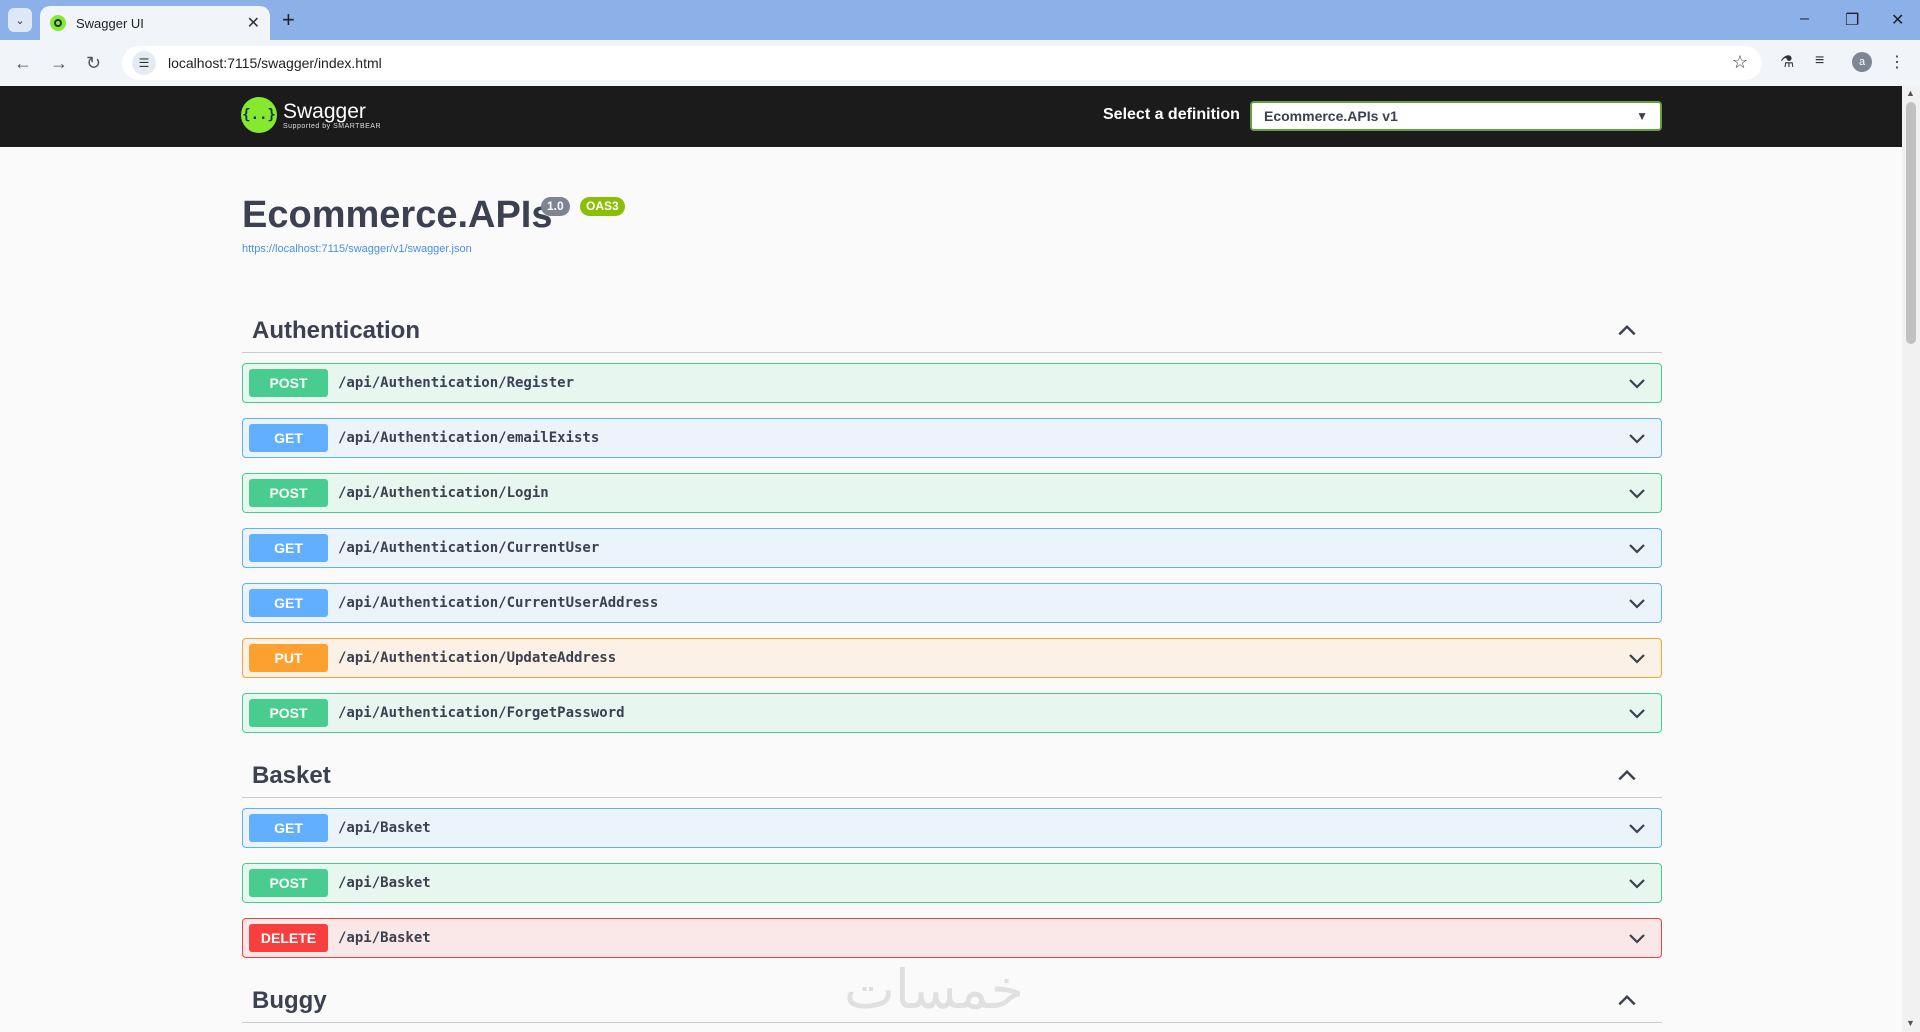 The image size is (1920, 1032). What do you see at coordinates (952, 883) in the screenshot?
I see `operation-row: POST/api/Basket` at bounding box center [952, 883].